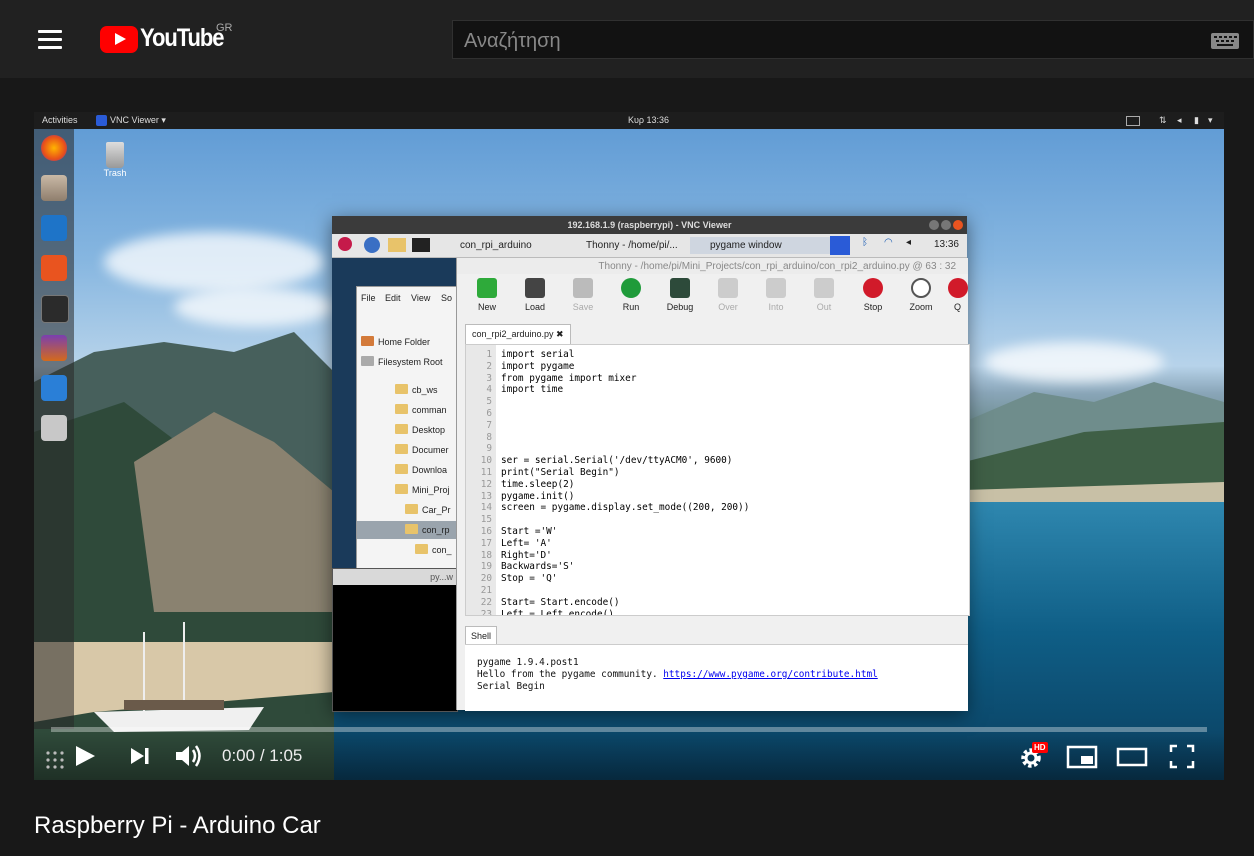  Describe the element at coordinates (188, 756) in the screenshot. I see `volume-button` at that location.